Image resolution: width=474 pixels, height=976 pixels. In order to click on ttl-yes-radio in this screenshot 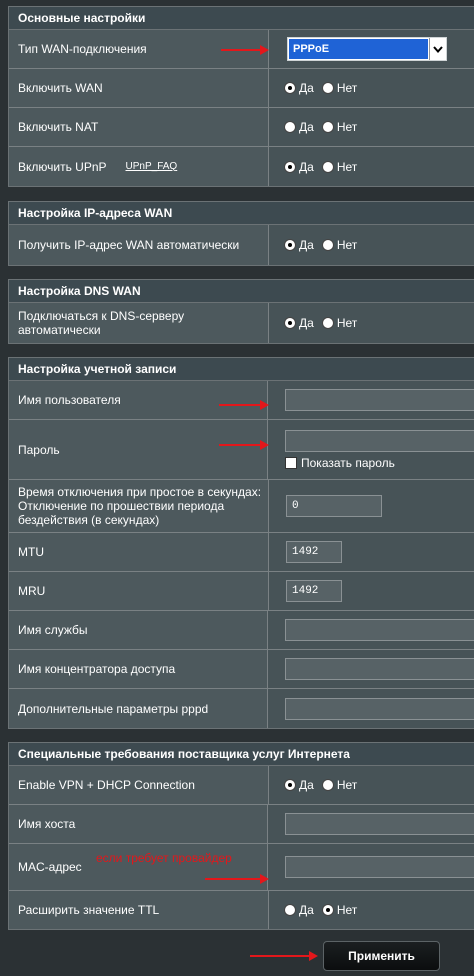, I will do `click(290, 910)`.